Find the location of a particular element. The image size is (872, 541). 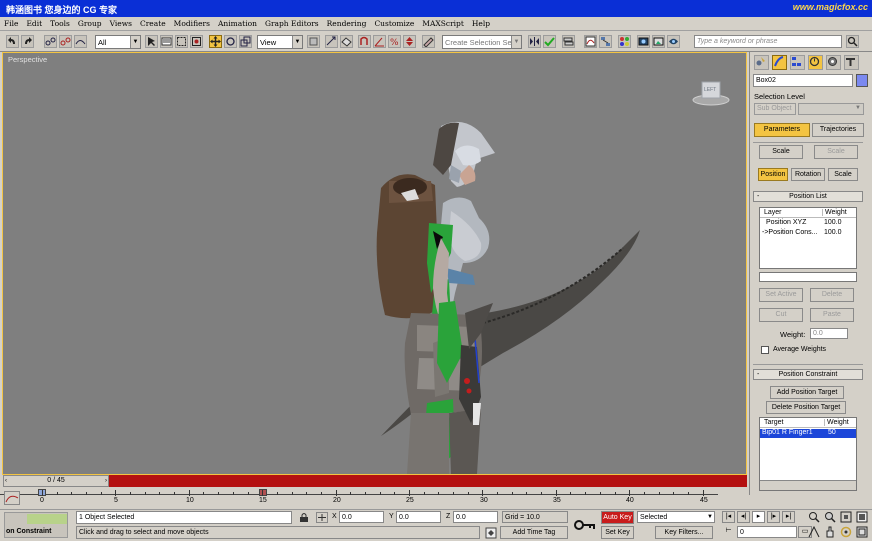

select-object-icon is located at coordinates (151, 41).